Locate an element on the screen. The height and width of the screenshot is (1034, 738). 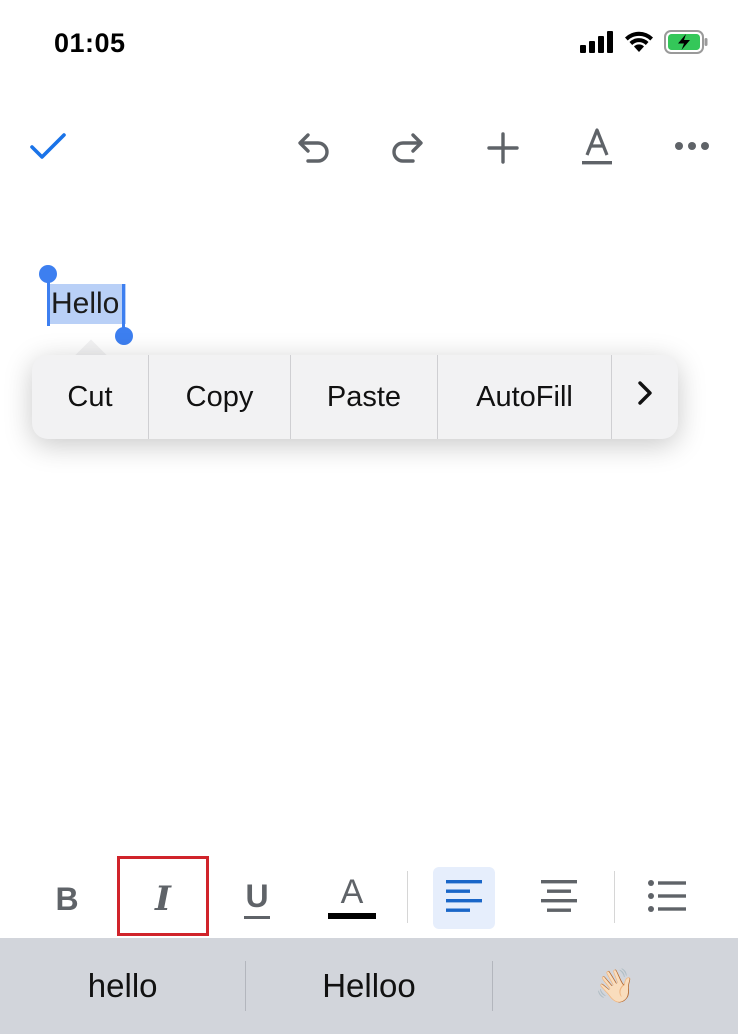
text-color-button: A is located at coordinates (352, 897).